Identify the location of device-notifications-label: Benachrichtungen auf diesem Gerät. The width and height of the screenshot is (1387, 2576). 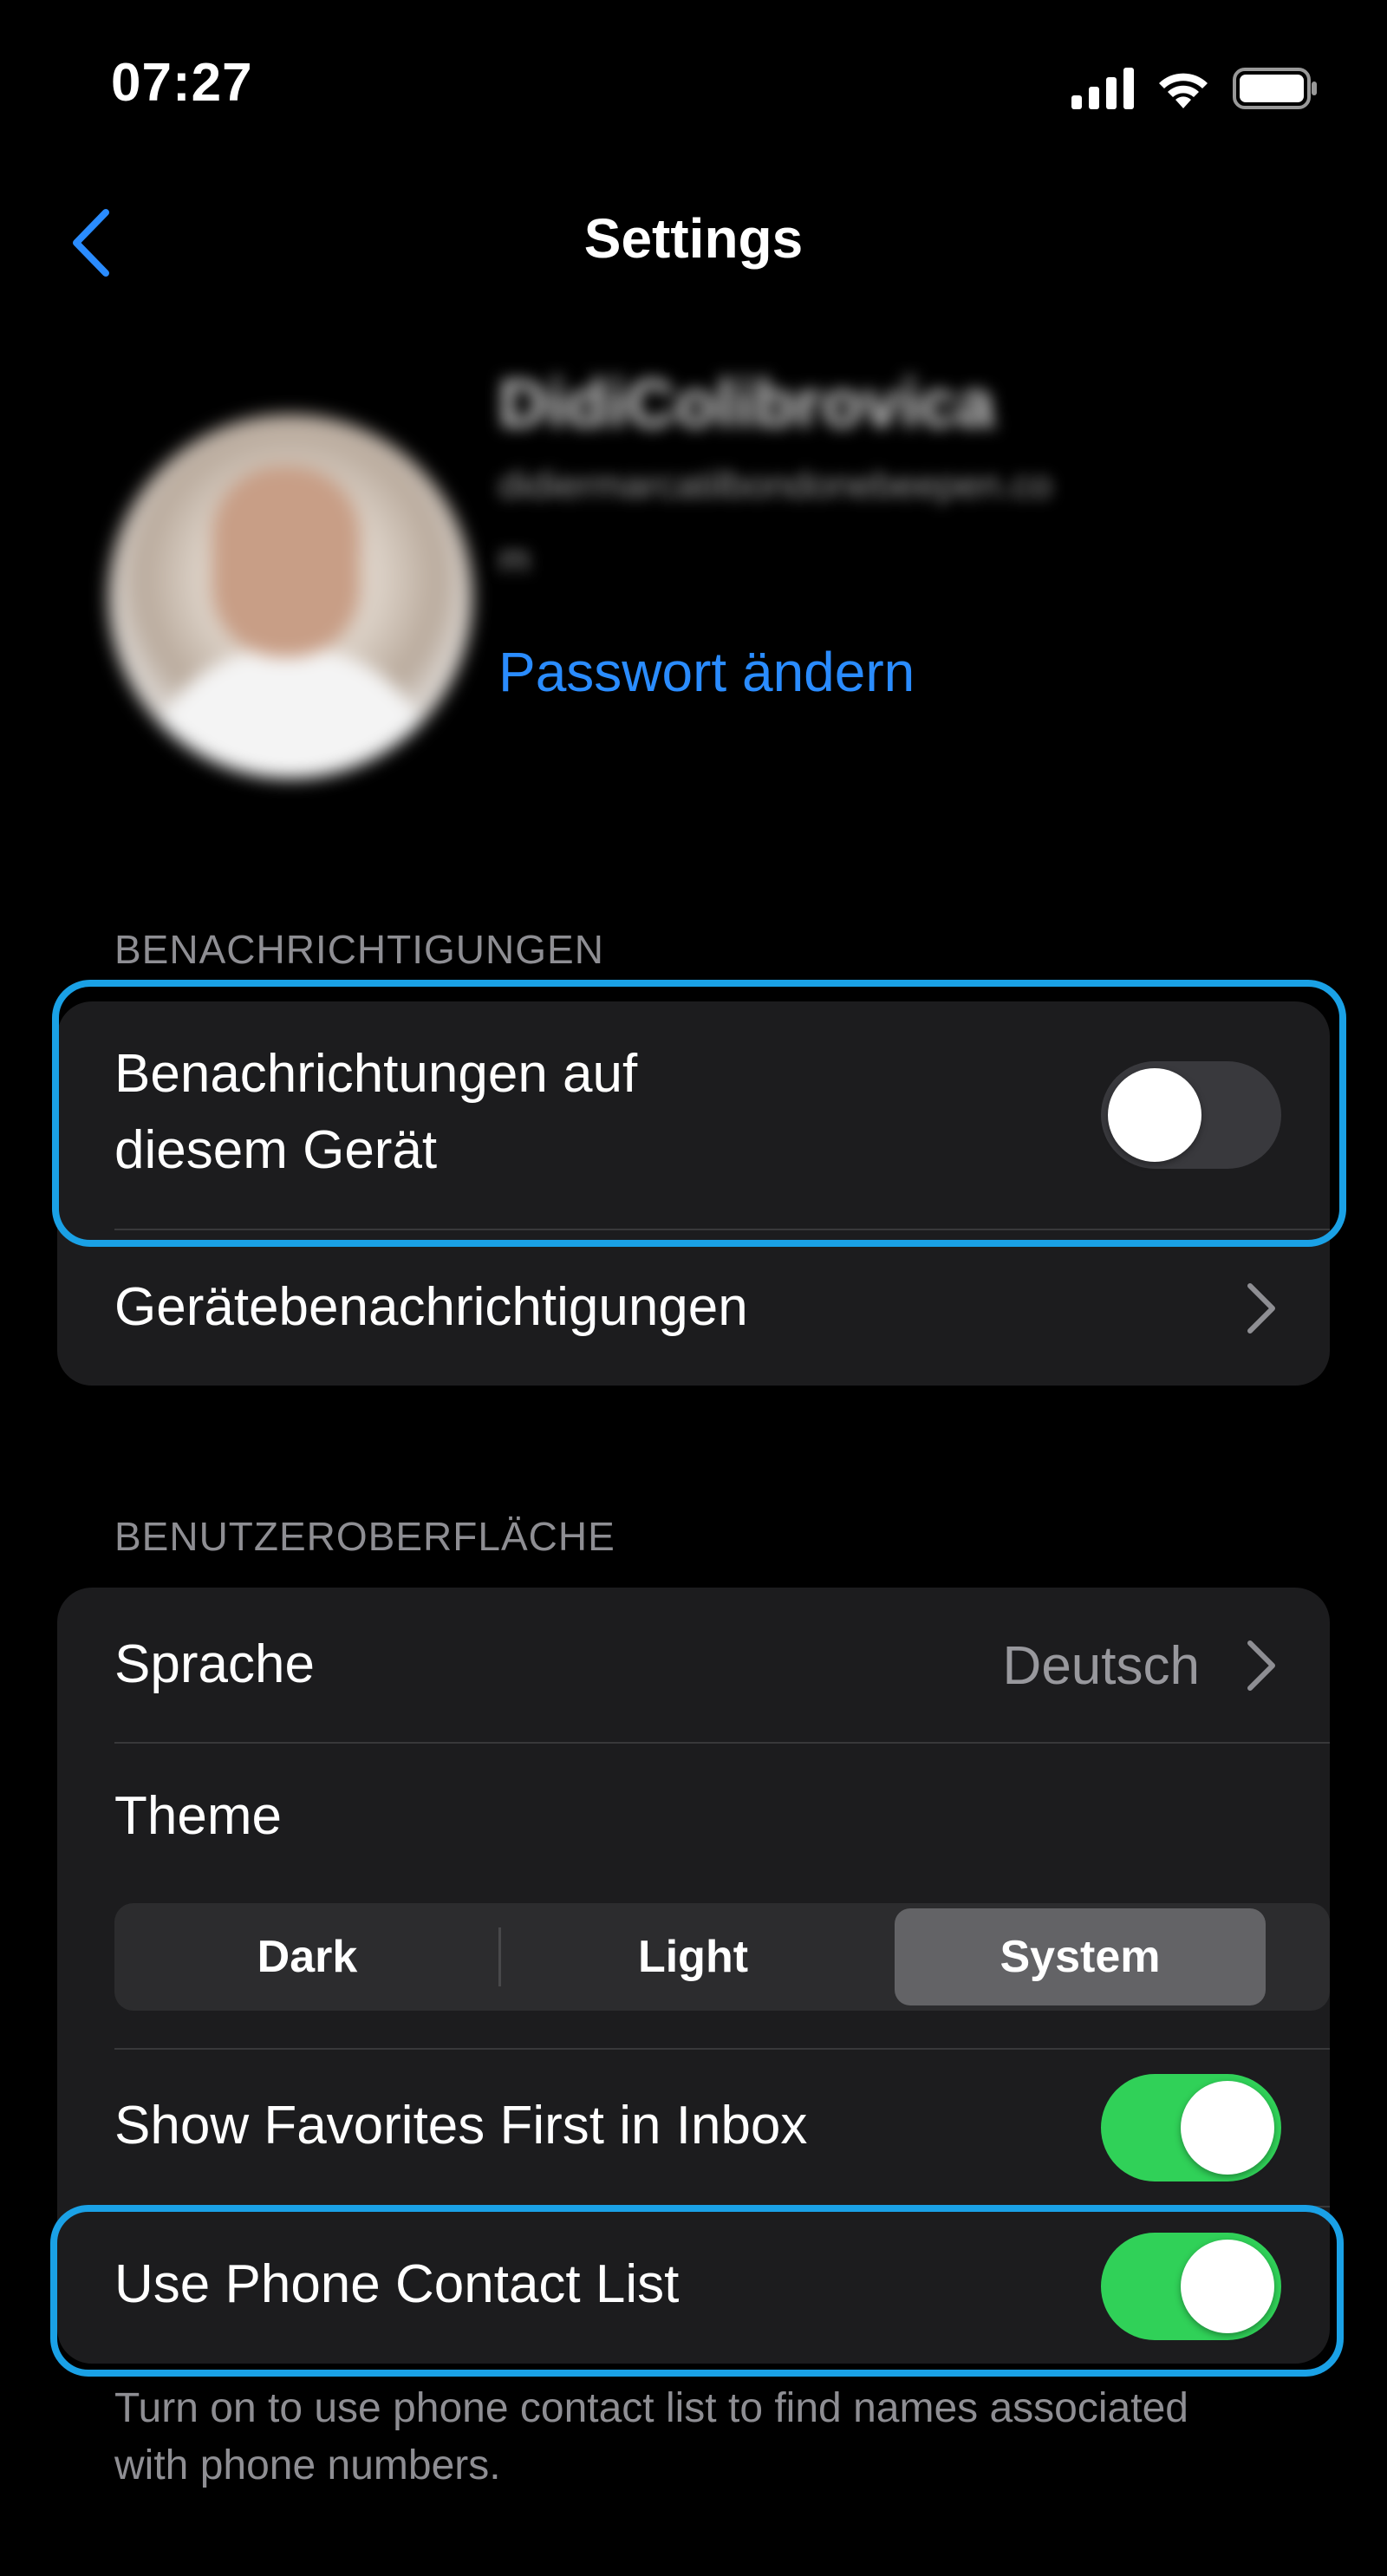
(375, 1112).